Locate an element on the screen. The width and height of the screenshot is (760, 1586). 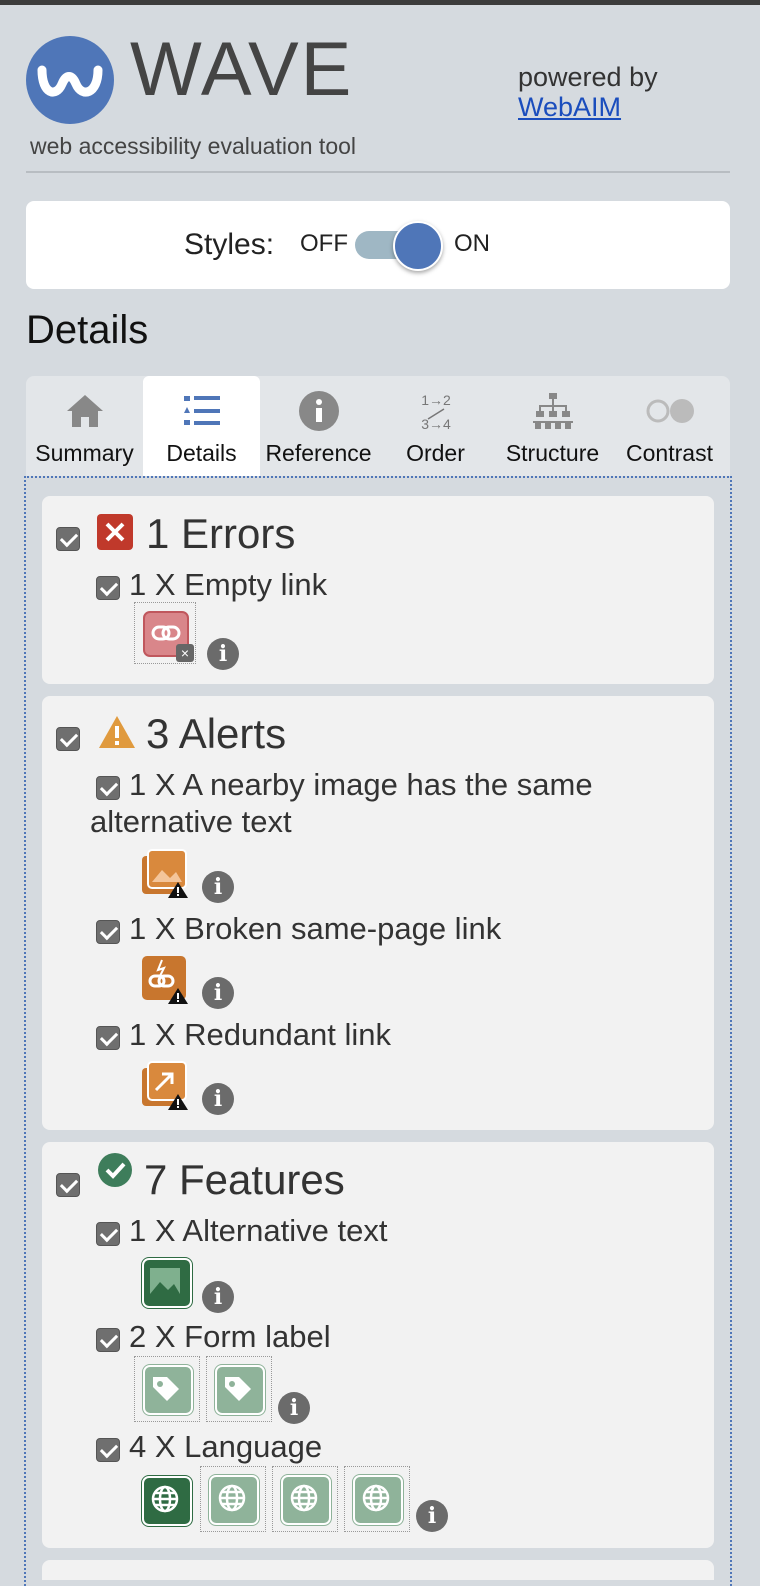
empty-link-checkbox is located at coordinates (108, 588).